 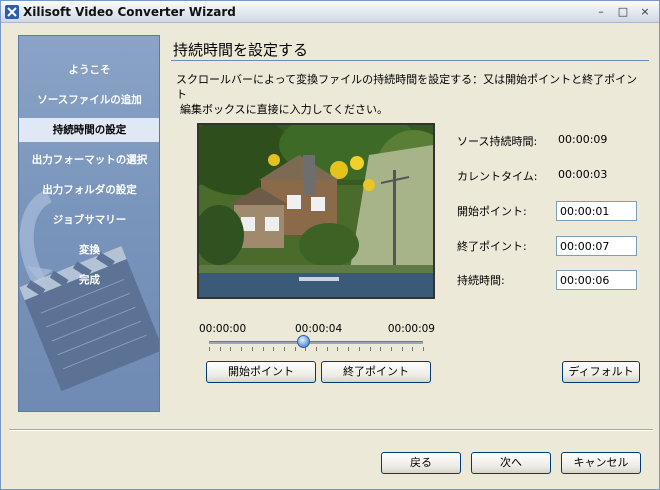 I want to click on back-button: 戻る, so click(x=421, y=463).